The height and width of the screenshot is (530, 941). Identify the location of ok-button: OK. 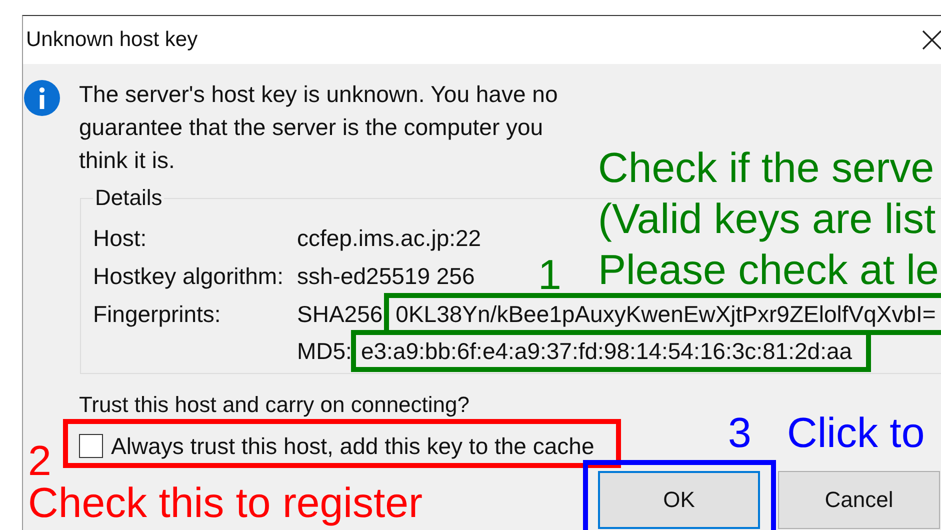
(679, 500).